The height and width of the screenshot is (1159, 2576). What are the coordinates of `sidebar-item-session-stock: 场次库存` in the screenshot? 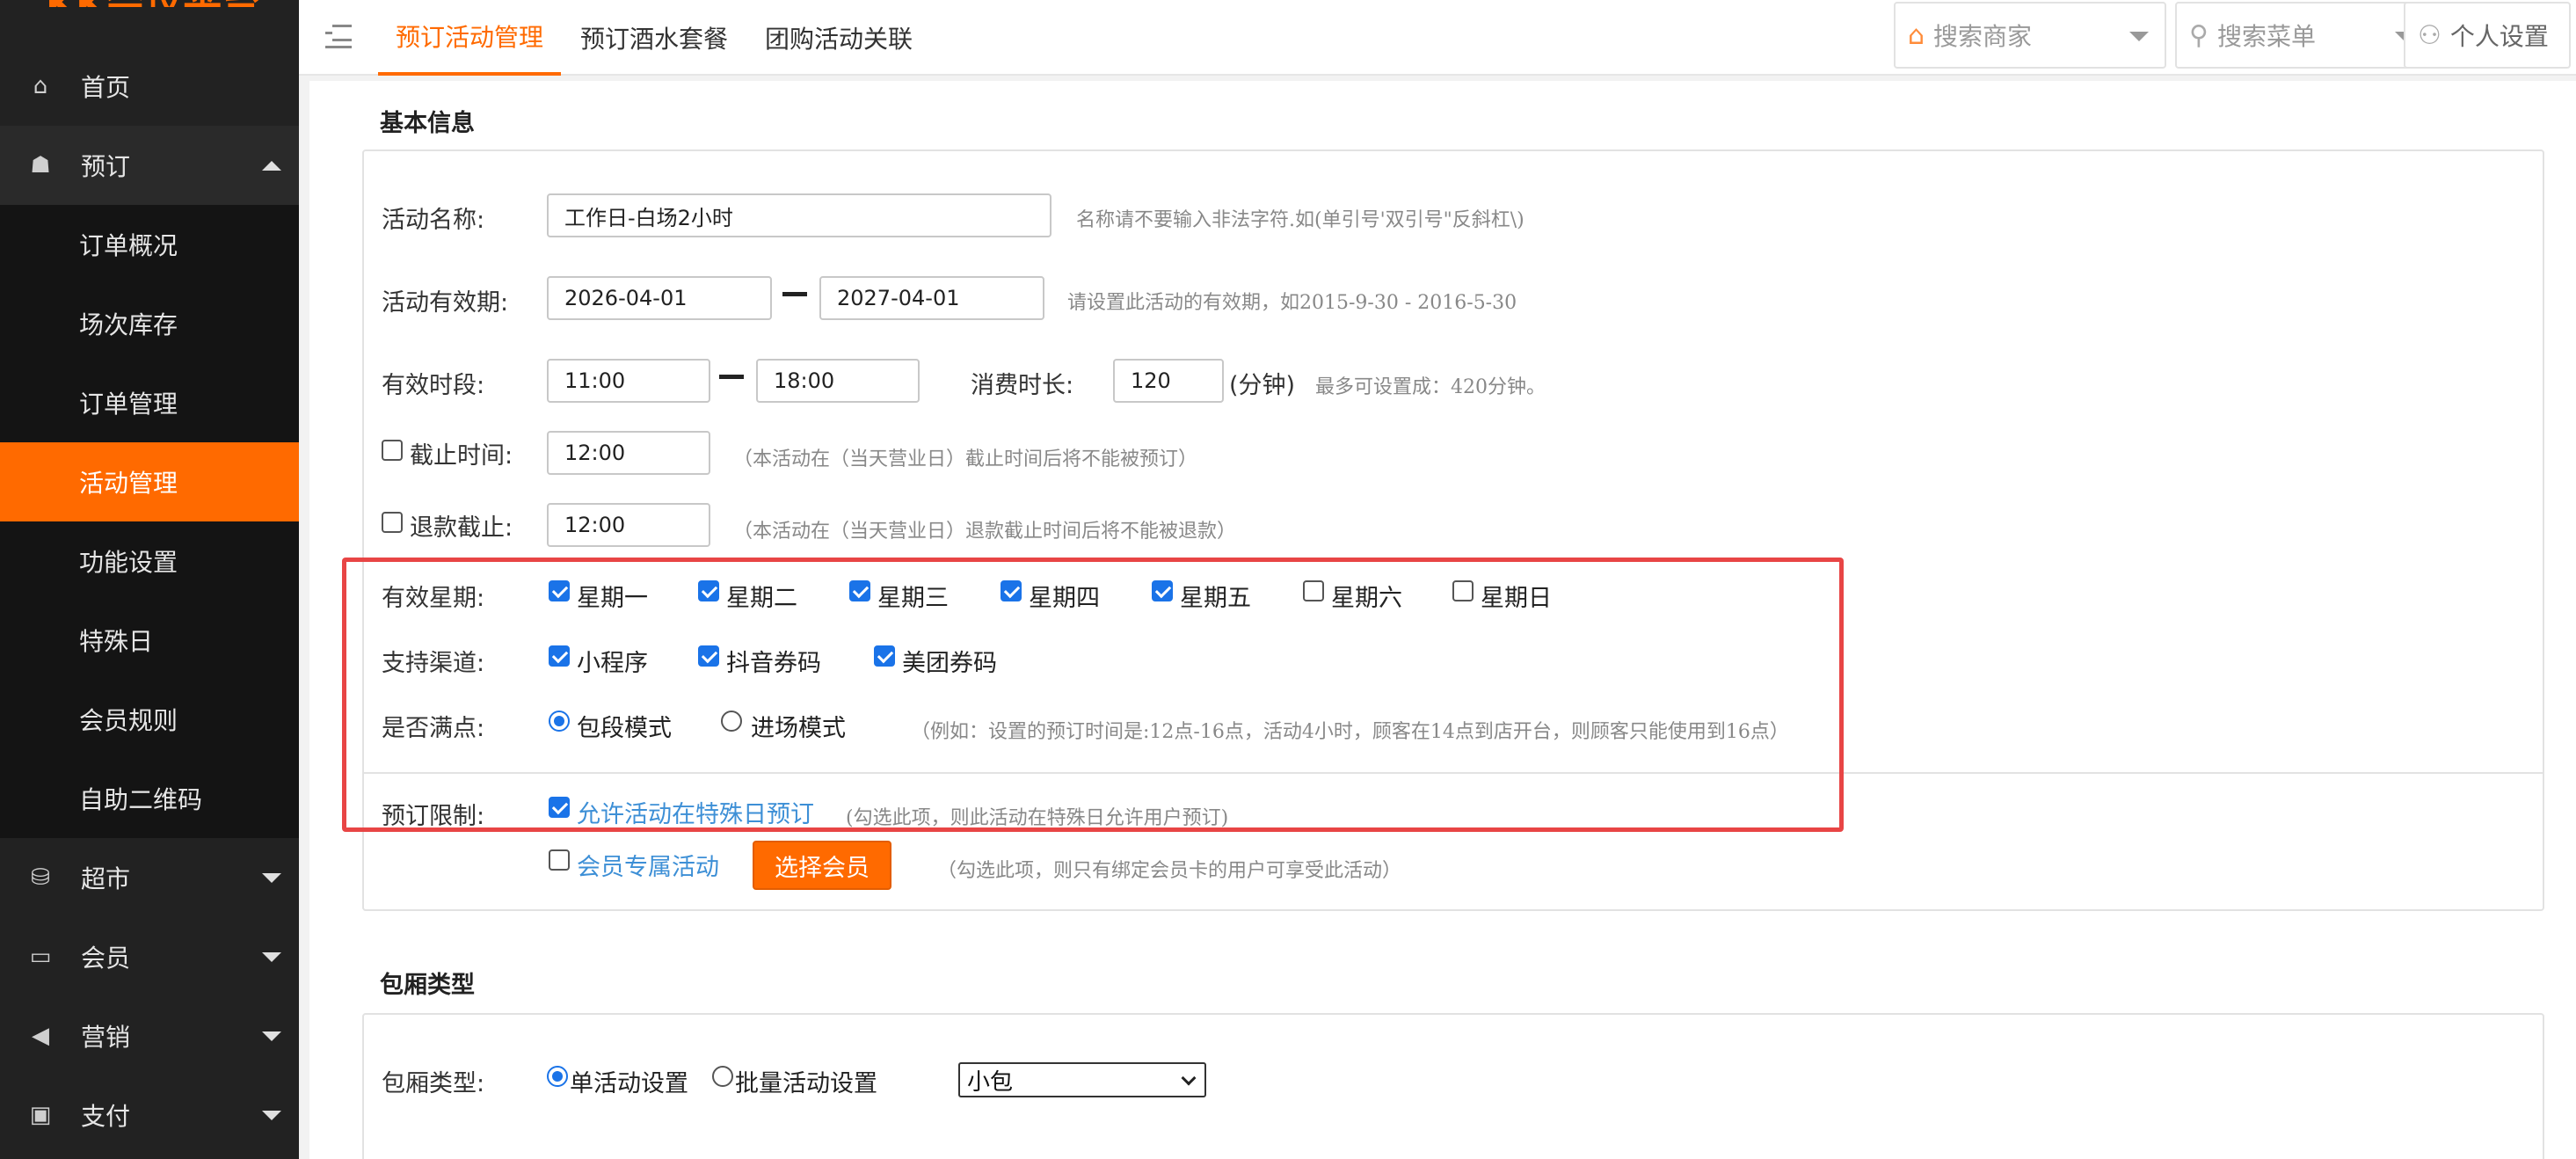 It's located at (149, 324).